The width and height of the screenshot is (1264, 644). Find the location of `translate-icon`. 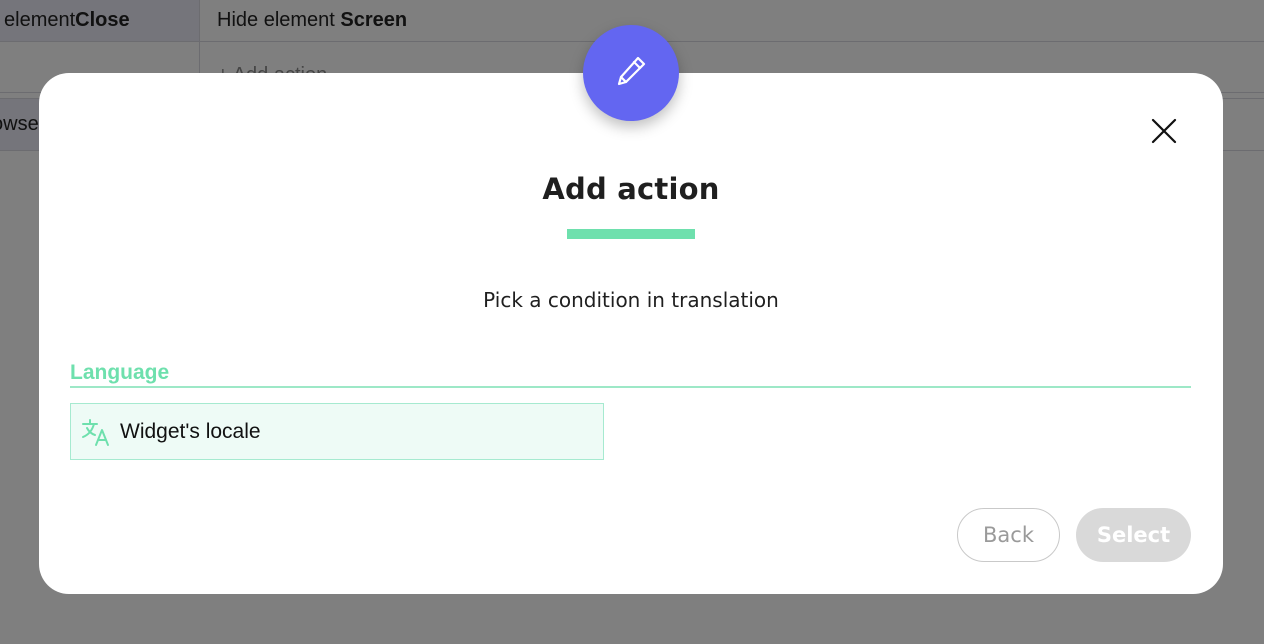

translate-icon is located at coordinates (96, 432).